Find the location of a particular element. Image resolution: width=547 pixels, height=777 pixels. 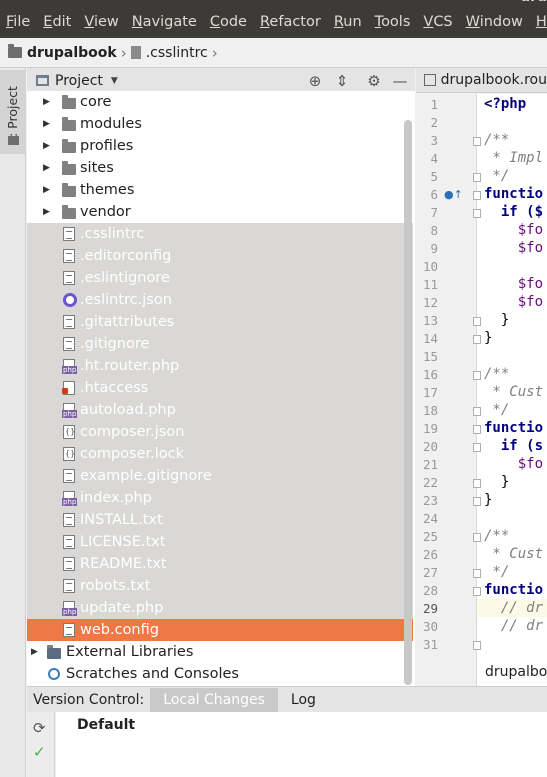

line-number: 19 is located at coordinates (430, 428).